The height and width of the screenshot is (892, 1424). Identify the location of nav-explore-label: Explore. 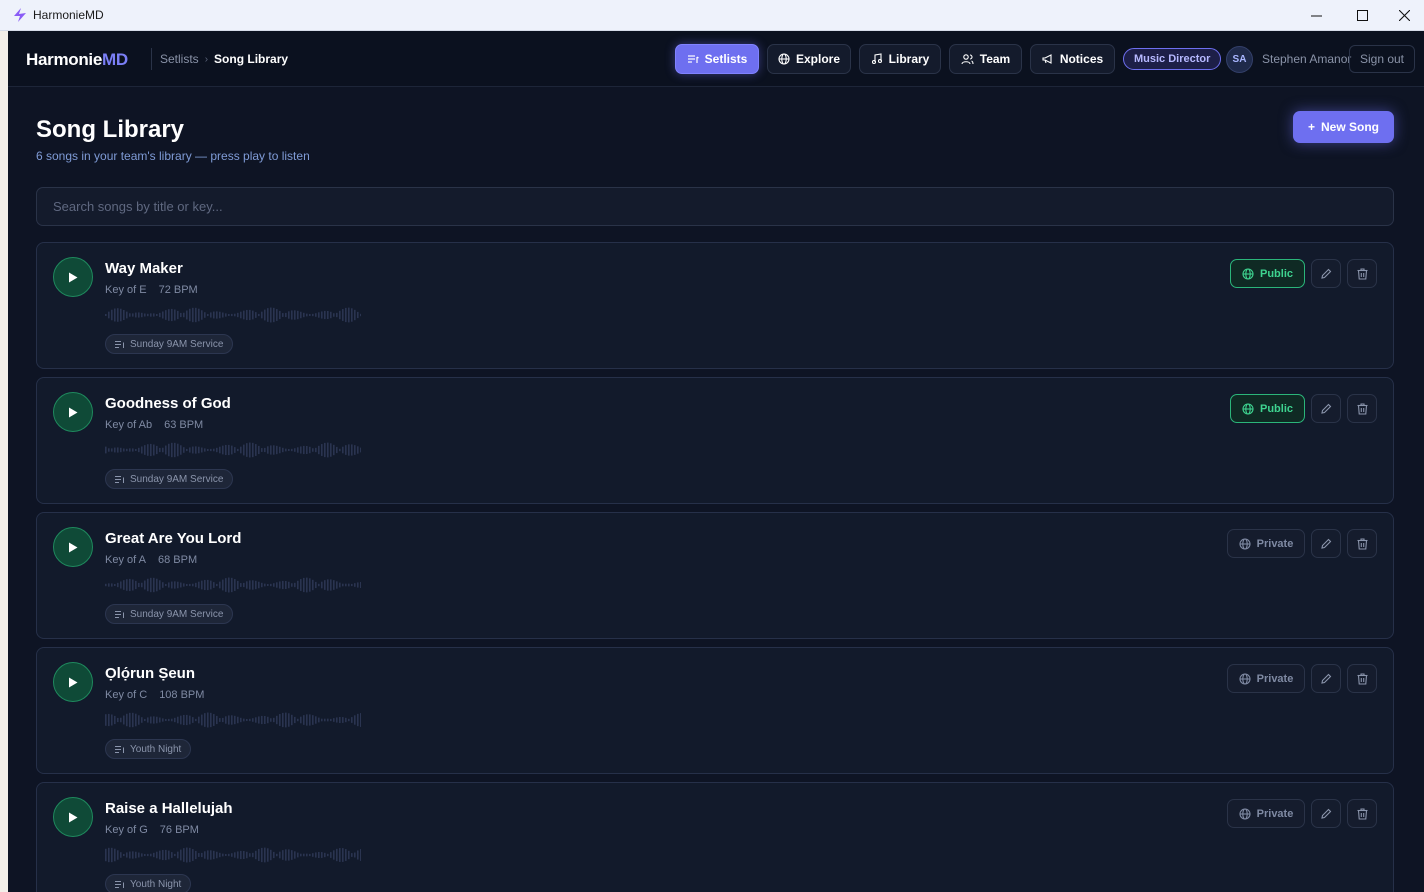
(817, 59).